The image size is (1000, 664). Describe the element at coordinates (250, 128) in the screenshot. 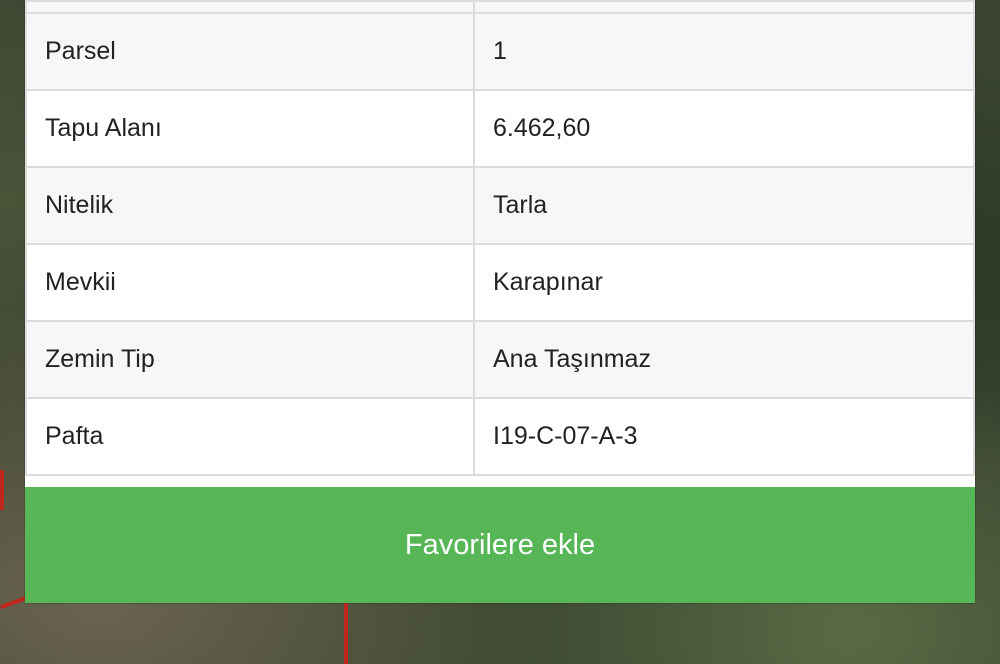

I see `row-label: Tapu Alanı` at that location.